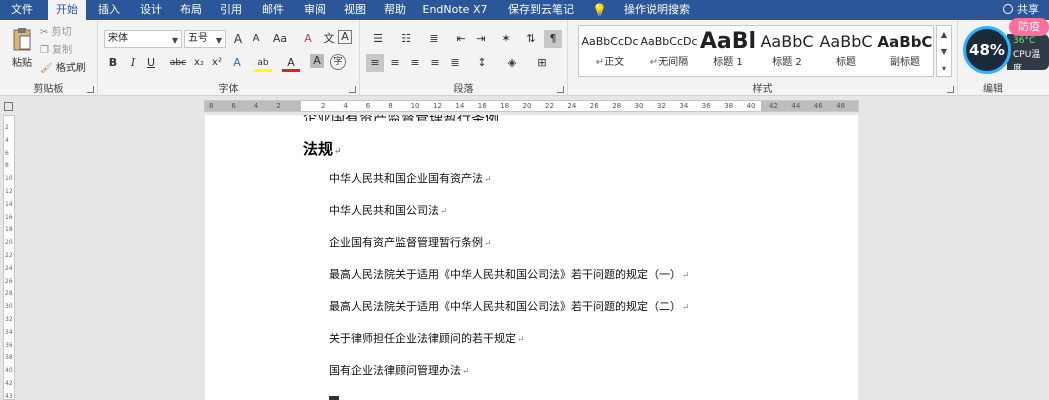 This screenshot has width=1049, height=400. Describe the element at coordinates (455, 10) in the screenshot. I see `tab-10: EndNote X7` at that location.